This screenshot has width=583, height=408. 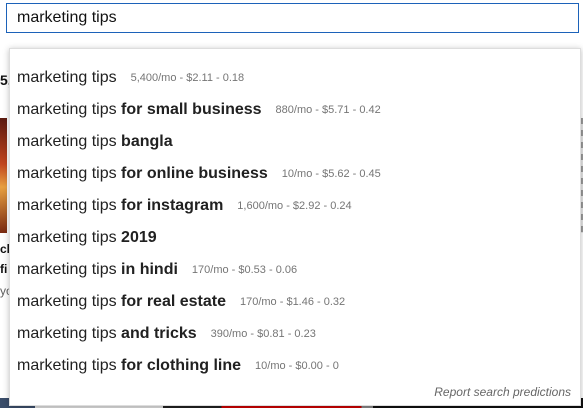 I want to click on suggestion-query: marketing tips in hindi, so click(x=97, y=269).